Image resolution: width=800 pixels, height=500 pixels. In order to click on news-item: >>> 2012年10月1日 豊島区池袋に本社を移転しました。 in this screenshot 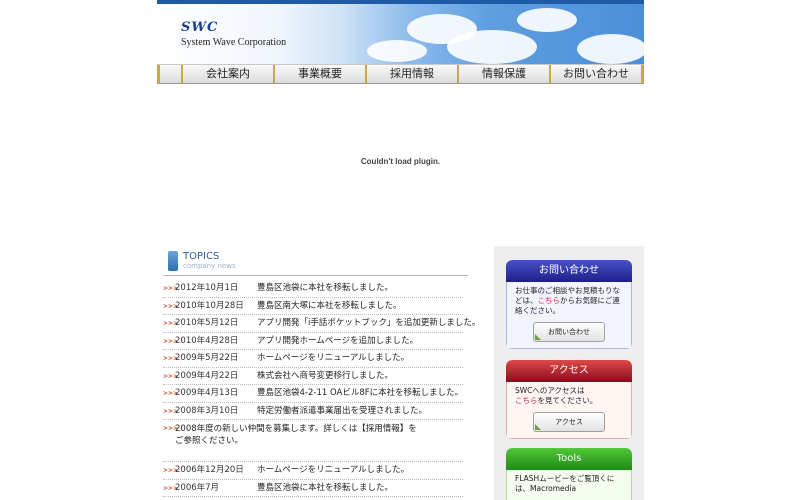, I will do `click(313, 289)`.